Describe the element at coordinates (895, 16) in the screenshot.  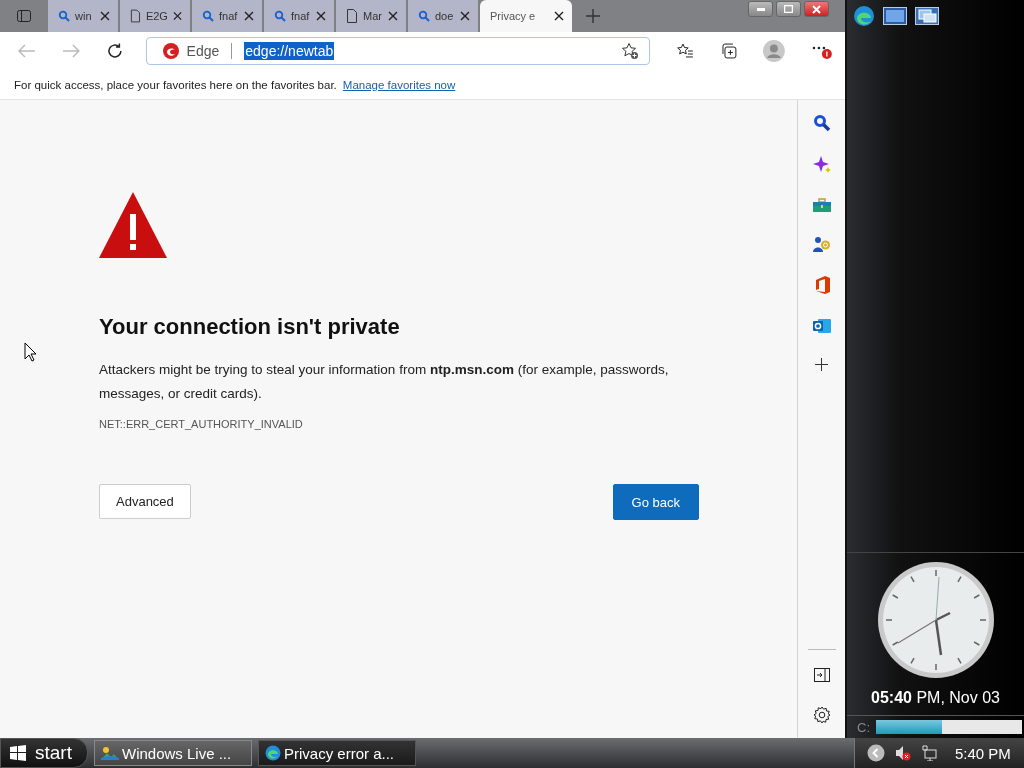
I see `desktop-icon` at that location.